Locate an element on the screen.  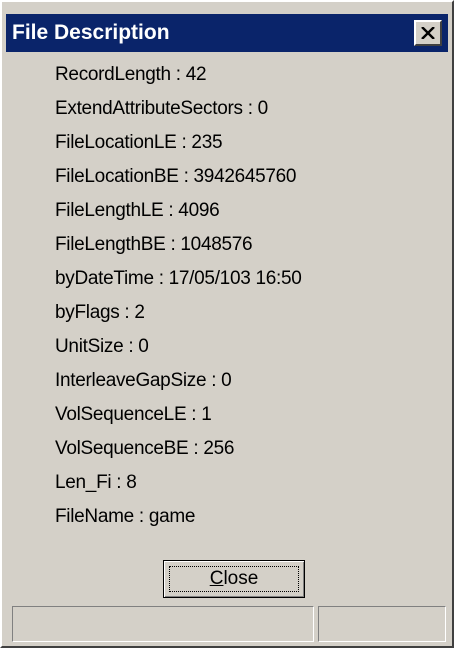
field-record-length: RecordLength : 42 is located at coordinates (131, 74).